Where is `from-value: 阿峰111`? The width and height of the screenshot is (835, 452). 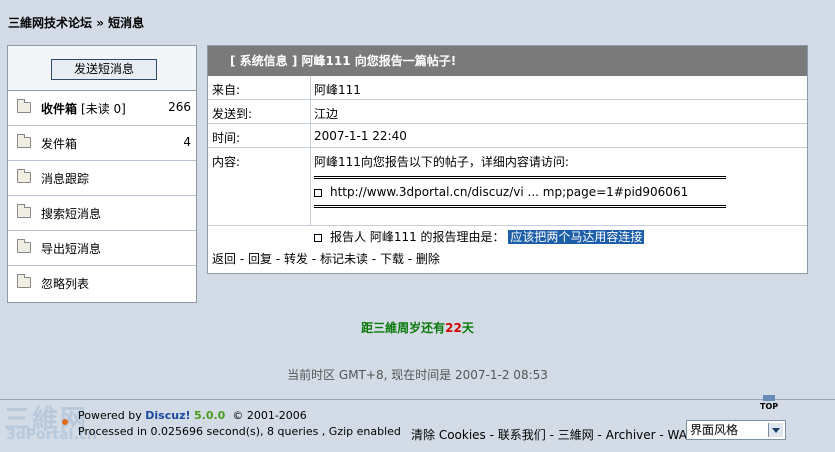
from-value: 阿峰111 is located at coordinates (337, 89).